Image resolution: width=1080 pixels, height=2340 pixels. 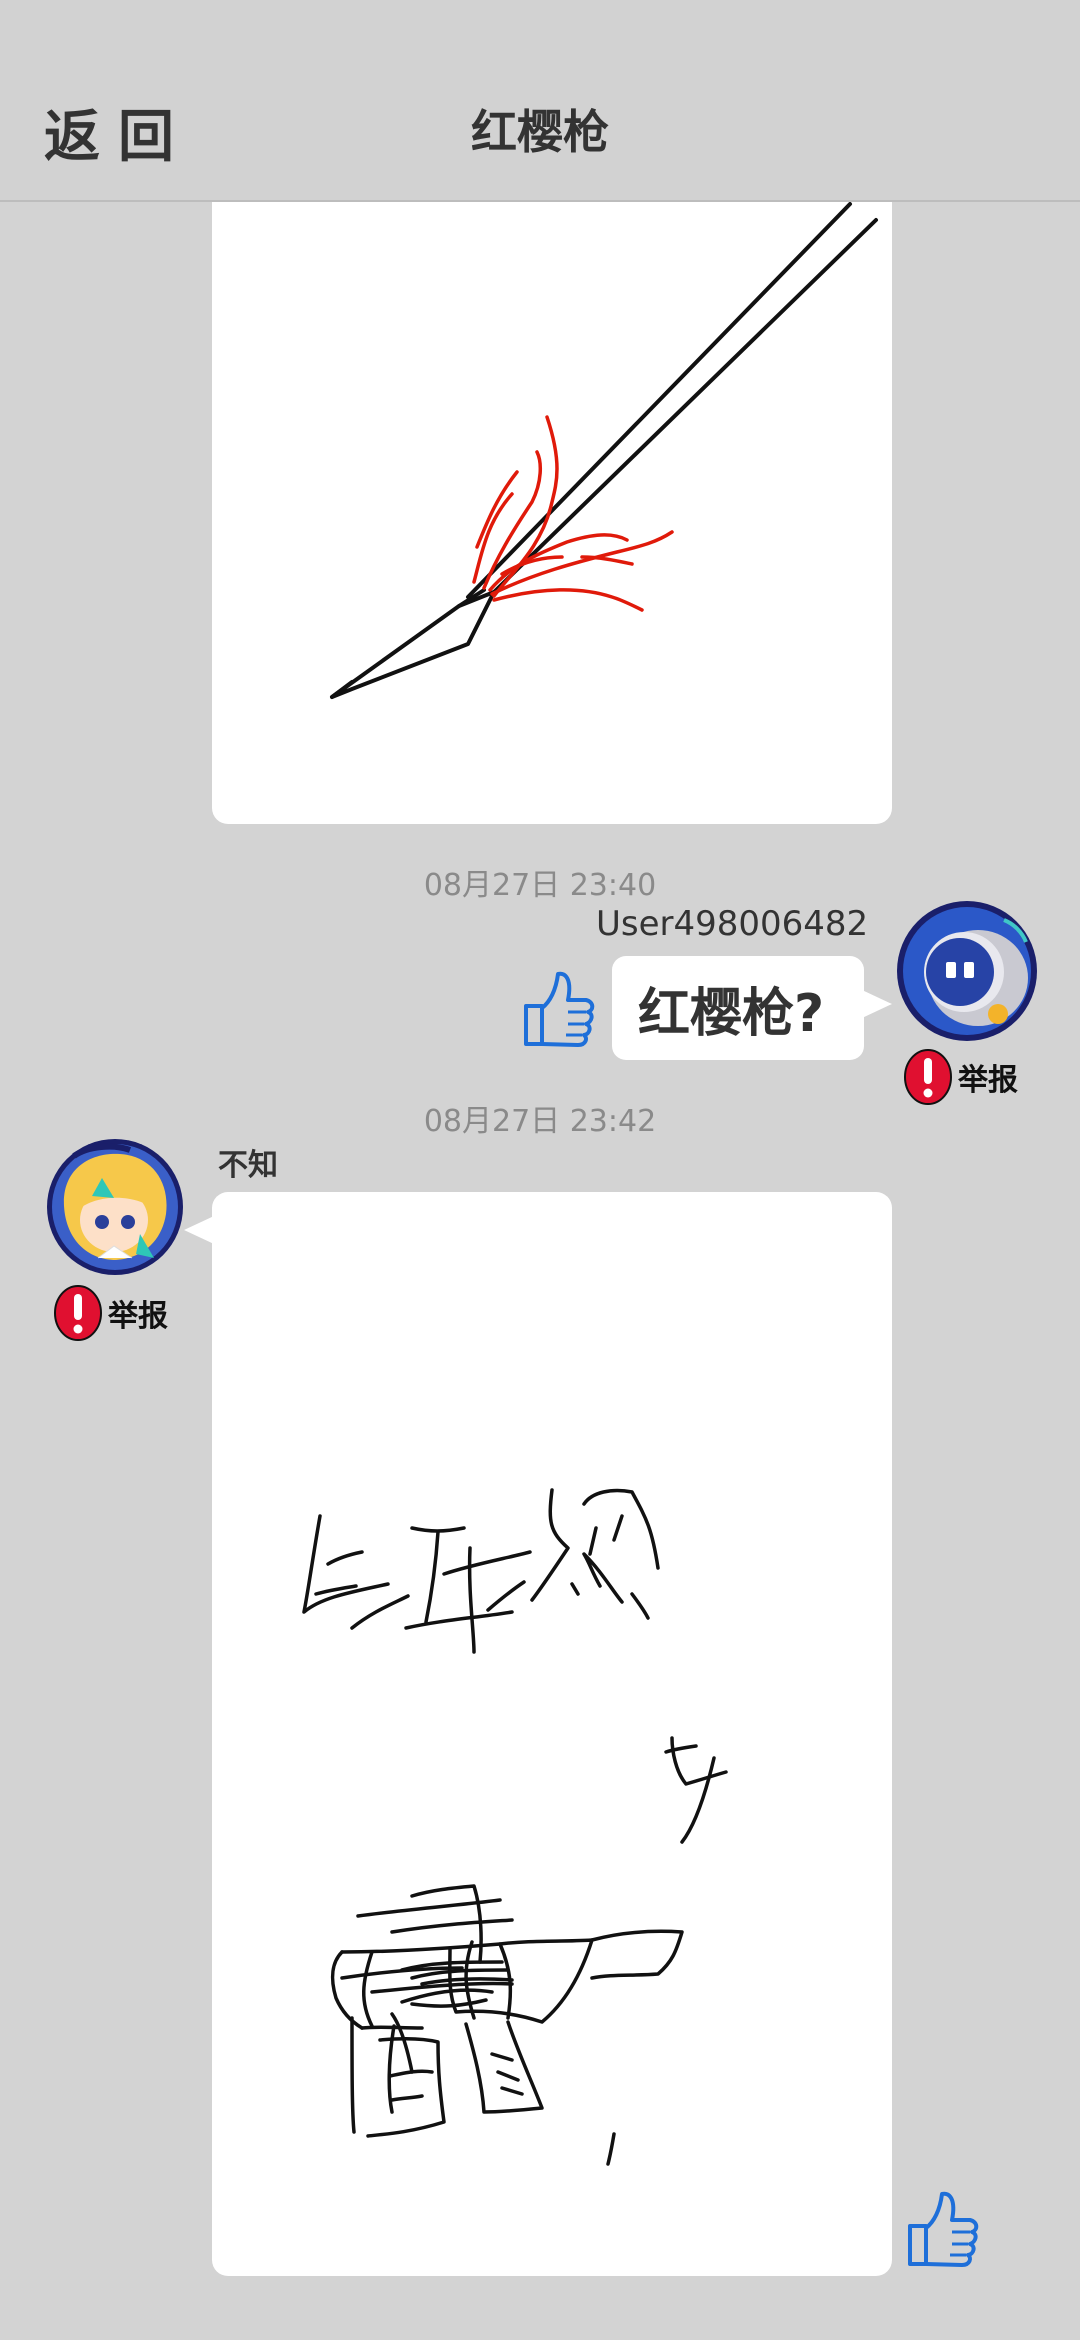 What do you see at coordinates (115, 1209) in the screenshot?
I see `avatar-other` at bounding box center [115, 1209].